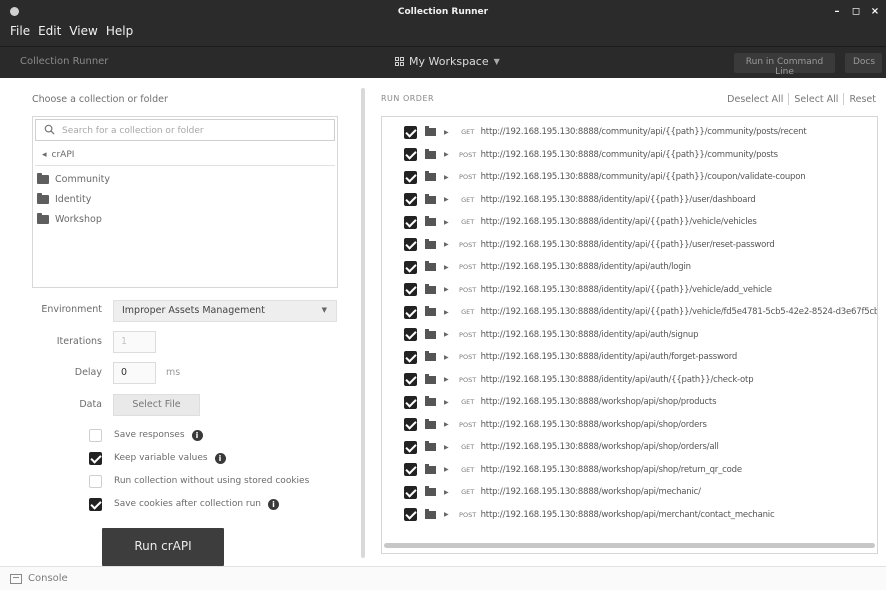 The width and height of the screenshot is (886, 590). I want to click on iterations-input: 1, so click(134, 342).